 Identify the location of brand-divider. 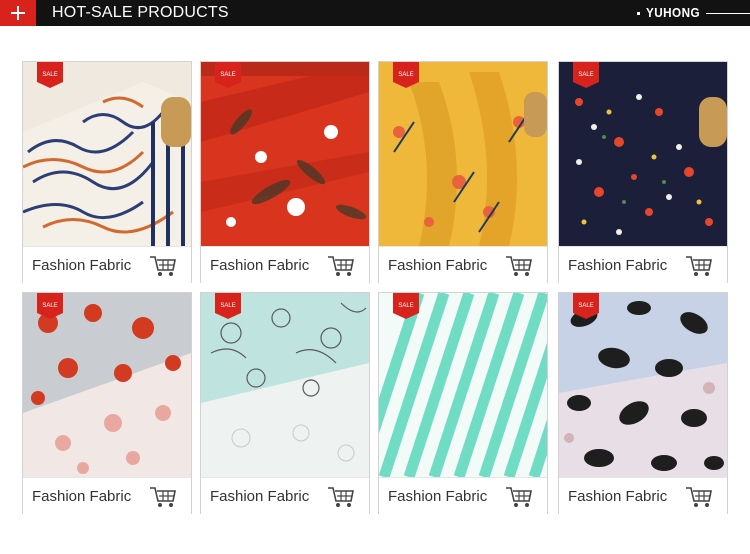
(728, 13).